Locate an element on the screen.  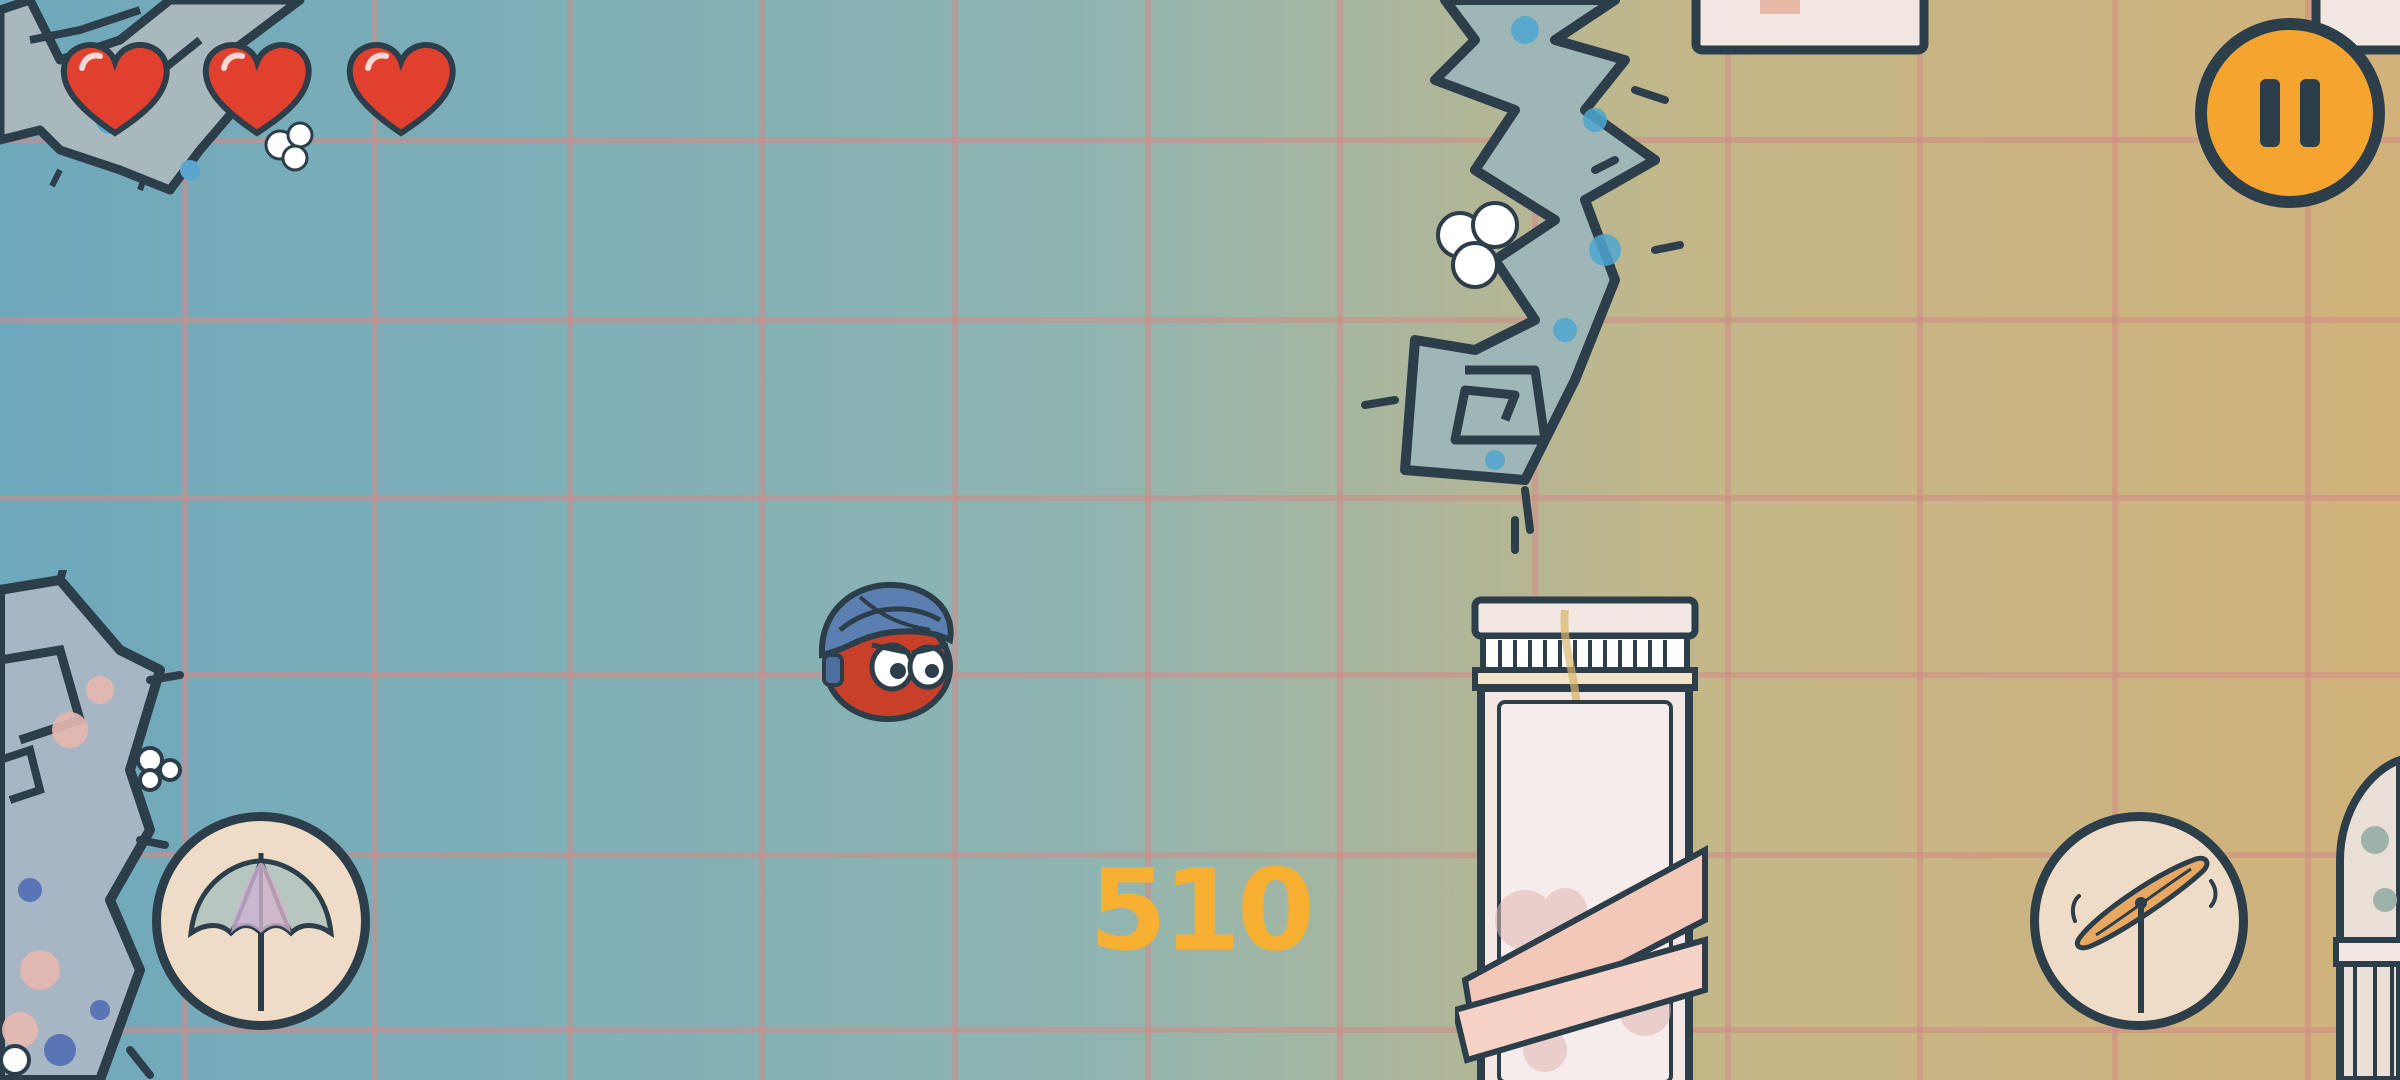
pause-button is located at coordinates (2290, 113).